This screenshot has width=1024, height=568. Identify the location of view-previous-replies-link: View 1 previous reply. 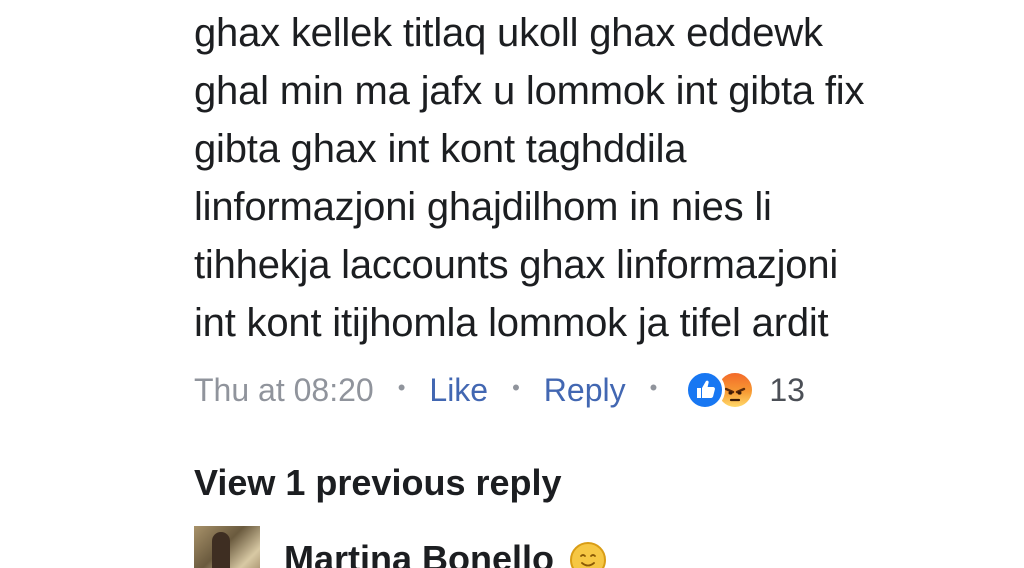
(378, 483).